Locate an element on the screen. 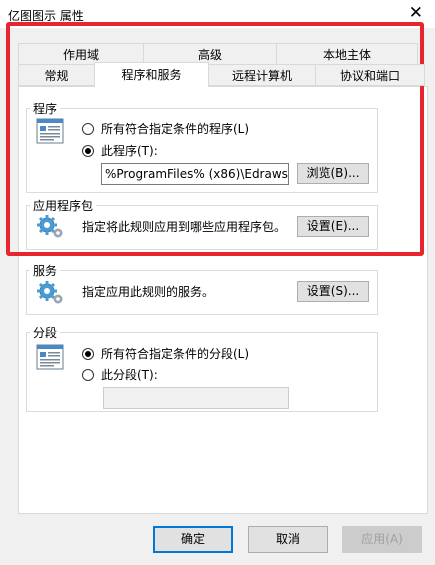  radio-all-programs-dot is located at coordinates (88, 129).